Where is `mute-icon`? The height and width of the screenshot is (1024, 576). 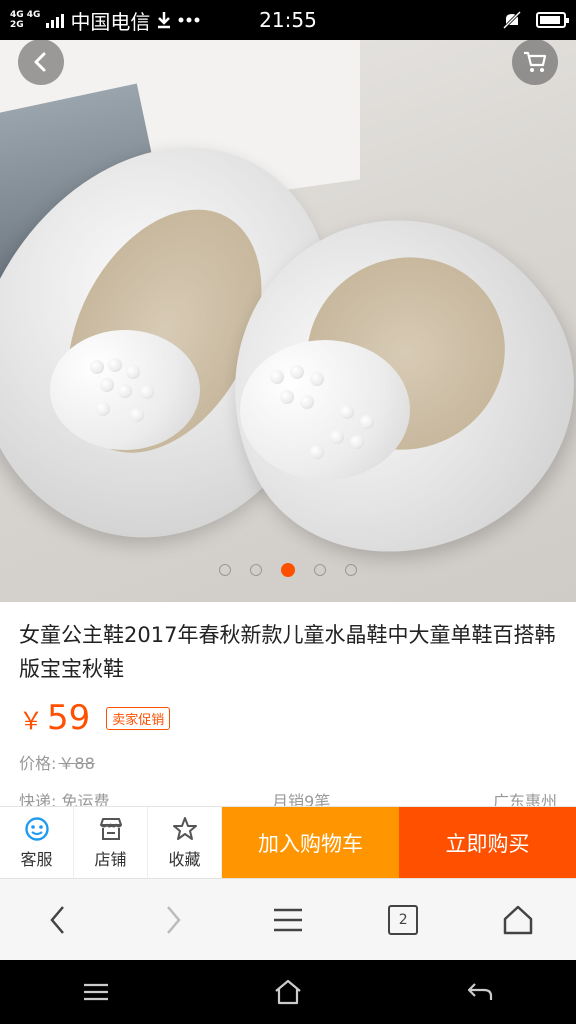
mute-icon is located at coordinates (512, 20).